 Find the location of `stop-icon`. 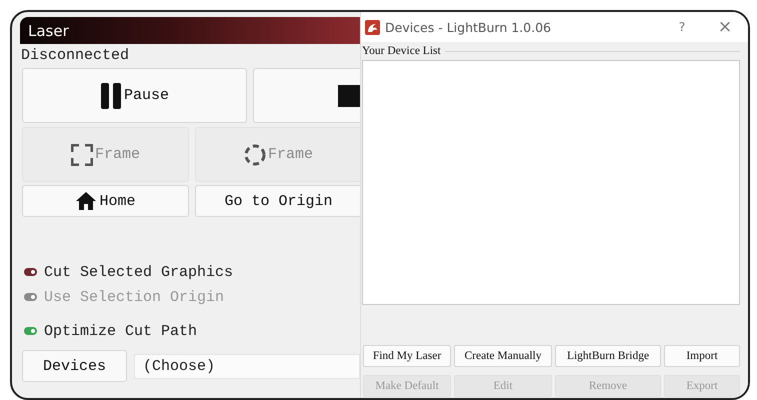

stop-icon is located at coordinates (349, 95).